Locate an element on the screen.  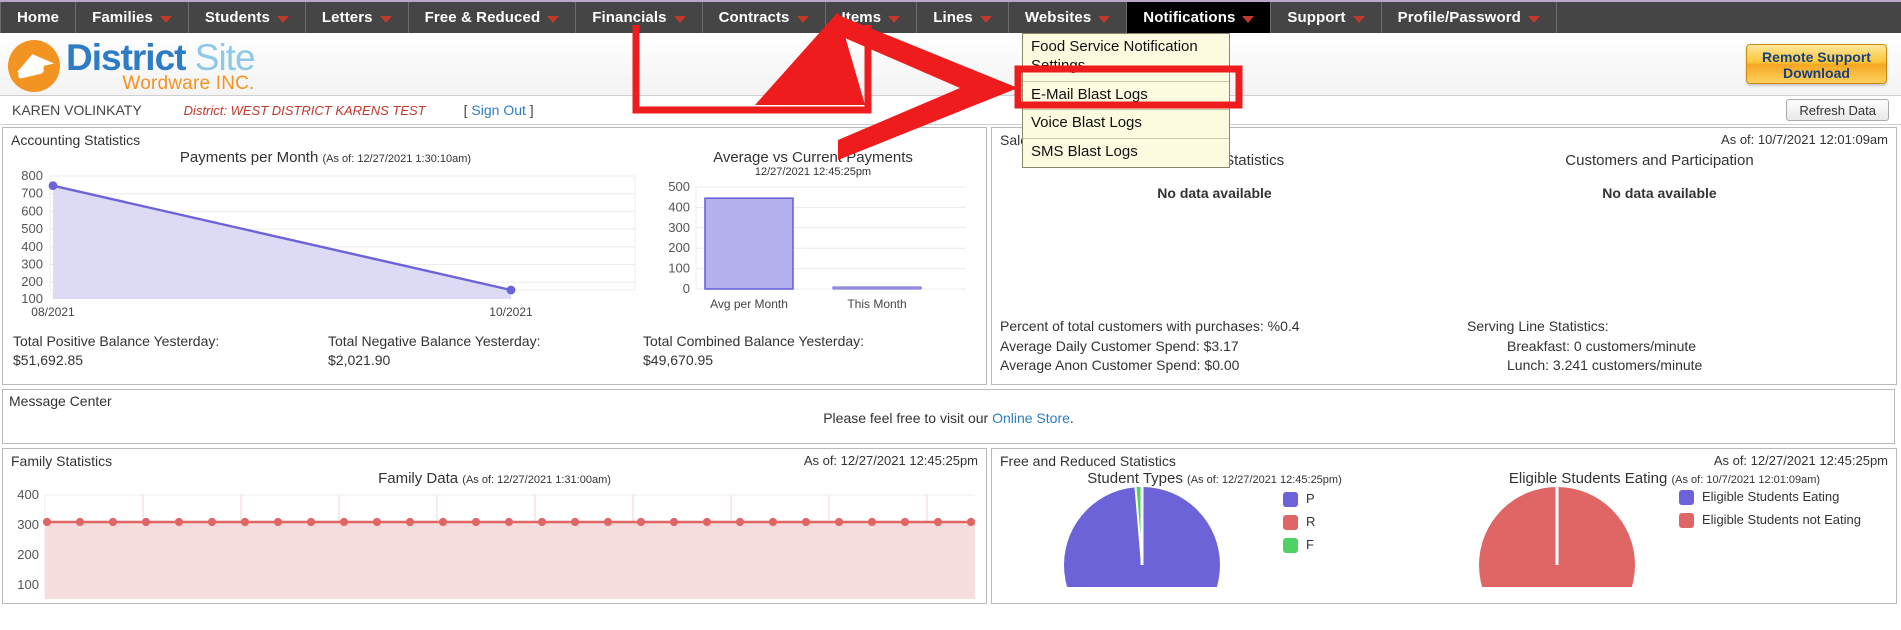
avg-current-chart-subtitle: 12/27/2021 12:45:25pm is located at coordinates (813, 172).